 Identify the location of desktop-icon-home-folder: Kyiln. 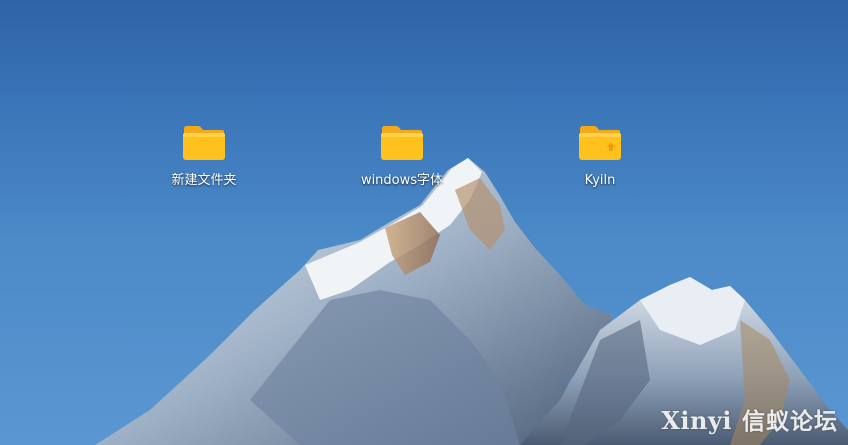
(600, 157).